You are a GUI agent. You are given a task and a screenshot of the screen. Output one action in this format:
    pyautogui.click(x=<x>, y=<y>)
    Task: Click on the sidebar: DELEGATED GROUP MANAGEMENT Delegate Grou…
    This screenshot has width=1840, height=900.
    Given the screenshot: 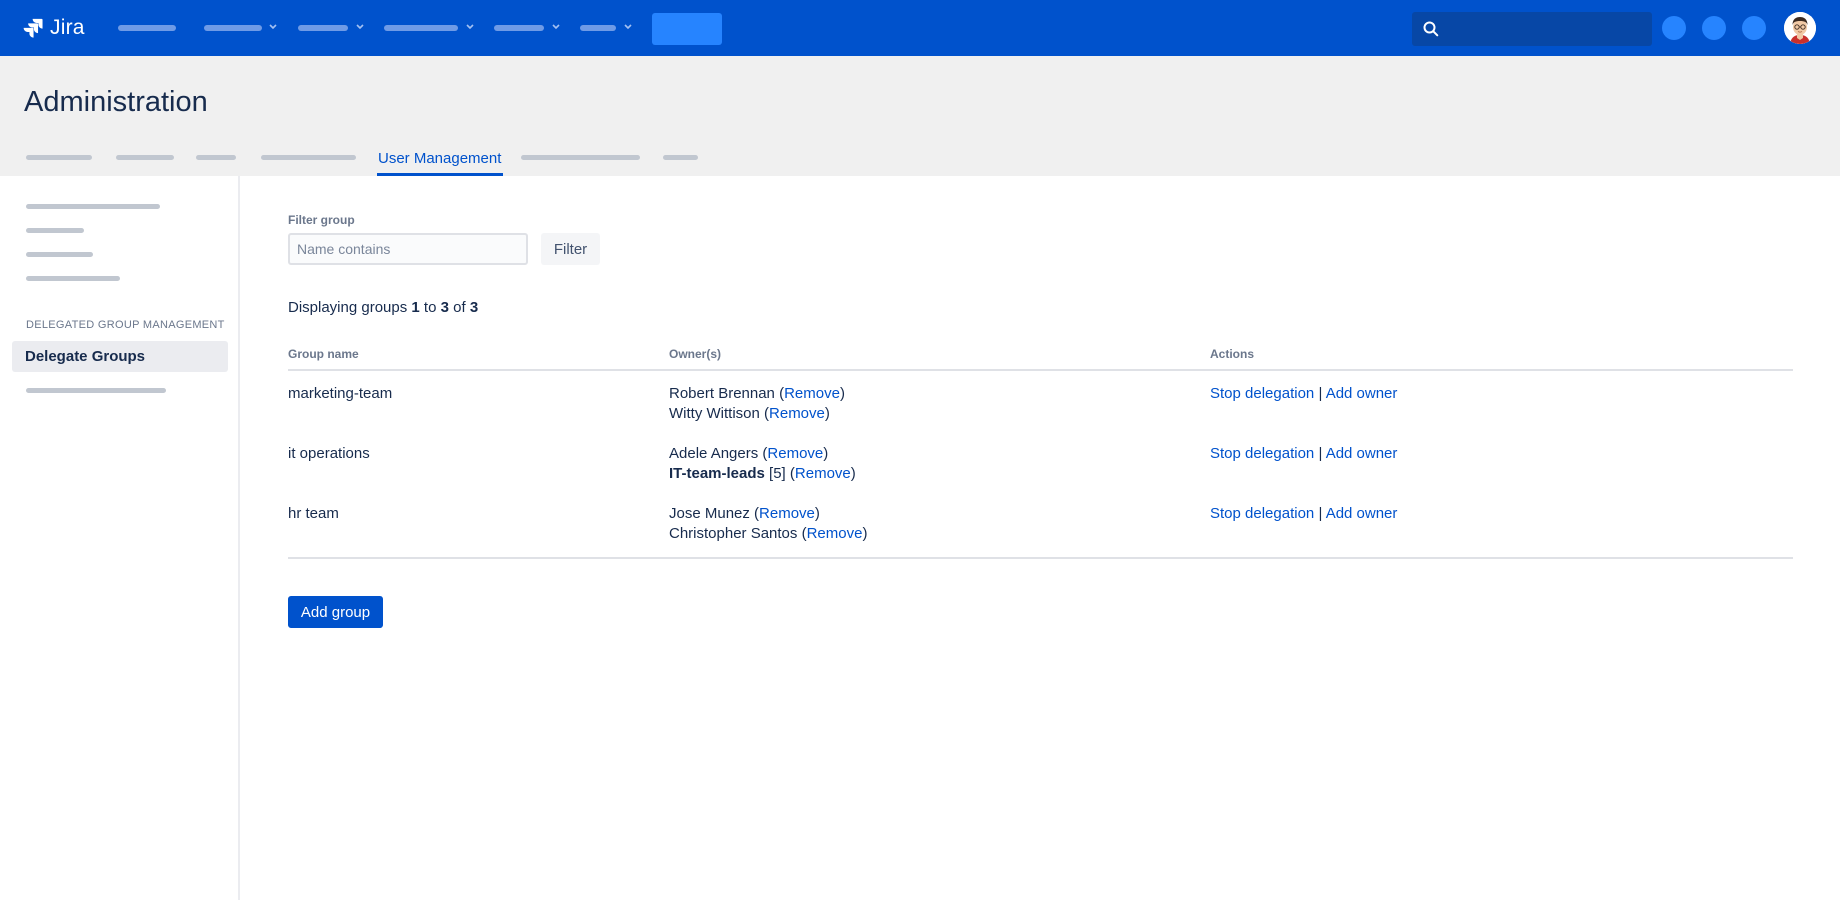 What is the action you would take?
    pyautogui.click(x=120, y=538)
    